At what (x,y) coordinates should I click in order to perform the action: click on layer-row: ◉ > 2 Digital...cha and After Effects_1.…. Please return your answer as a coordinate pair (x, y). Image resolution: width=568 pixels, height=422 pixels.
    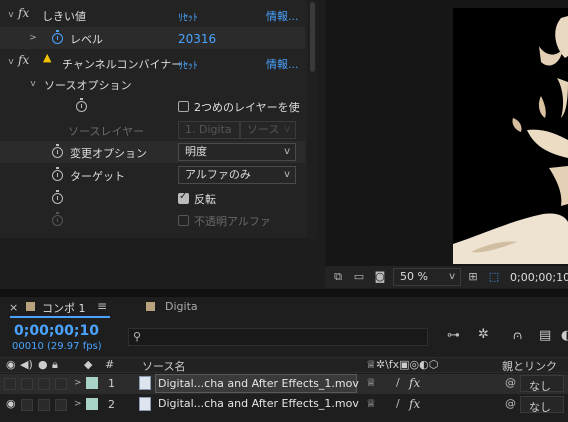
    Looking at the image, I should click on (284, 405).